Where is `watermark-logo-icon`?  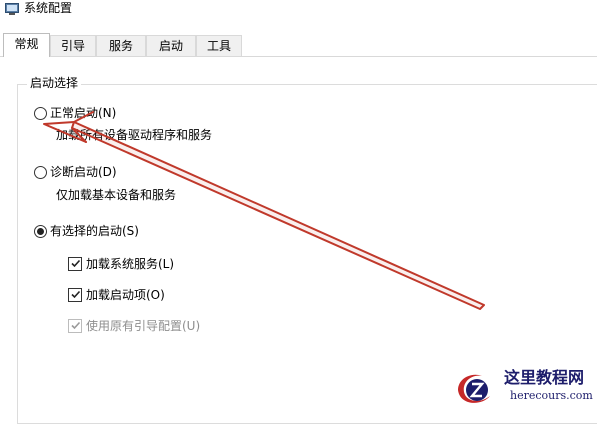
watermark-logo-icon is located at coordinates (474, 388).